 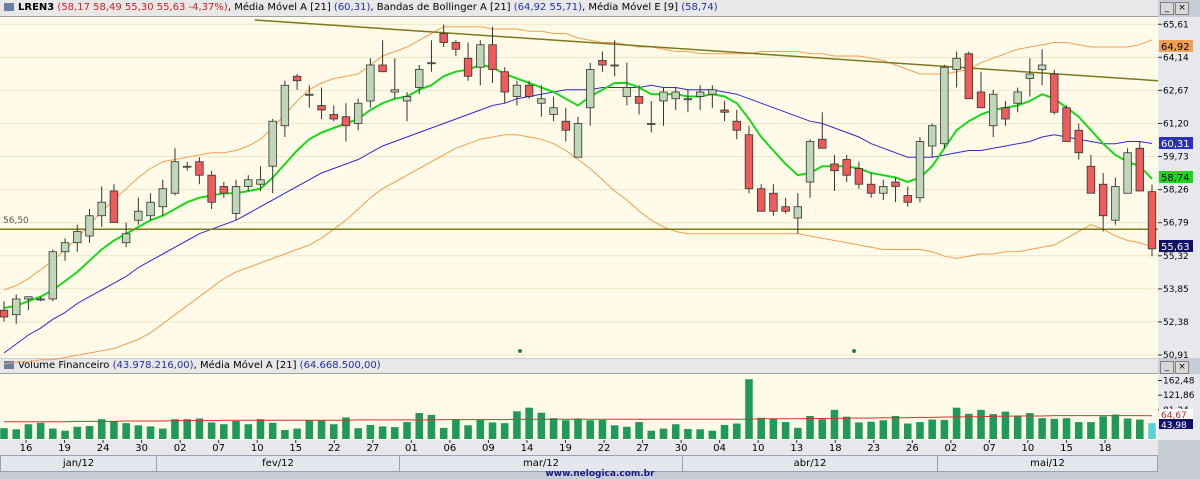 I want to click on x-tick-label: 26, so click(x=912, y=448).